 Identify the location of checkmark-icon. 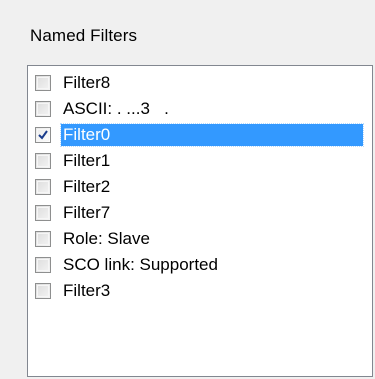
(43, 135).